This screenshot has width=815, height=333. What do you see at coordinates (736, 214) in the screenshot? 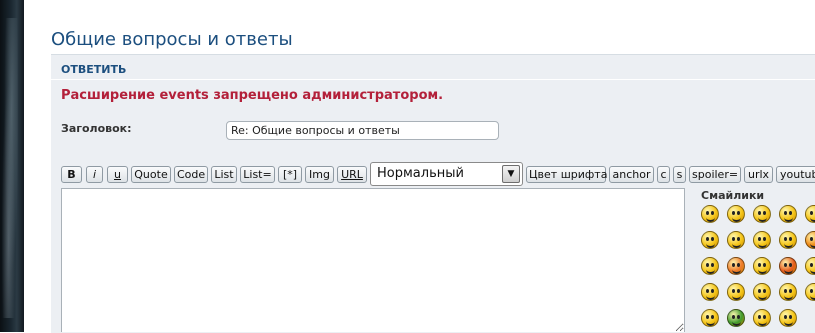
I see `happy-smiley-icon` at bounding box center [736, 214].